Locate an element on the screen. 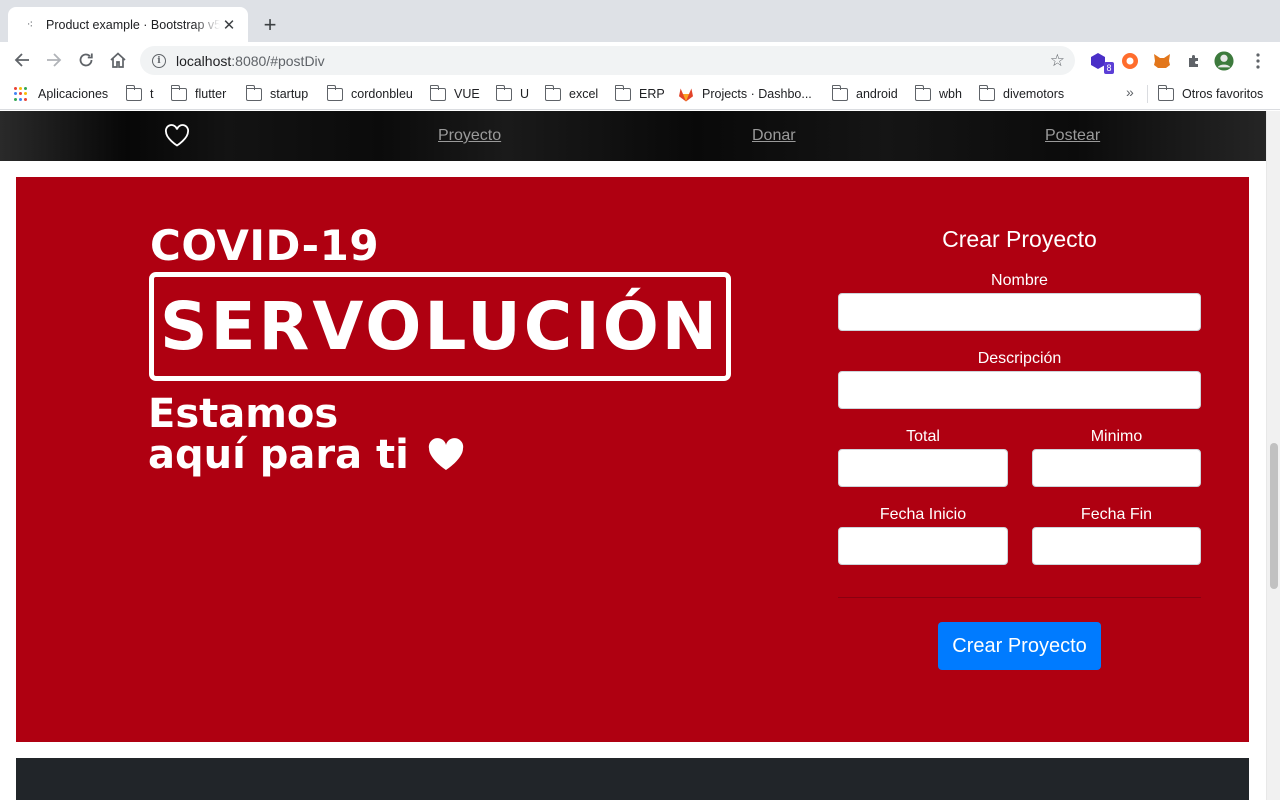 The image size is (1280, 800). page-scrollbar is located at coordinates (1273, 455).